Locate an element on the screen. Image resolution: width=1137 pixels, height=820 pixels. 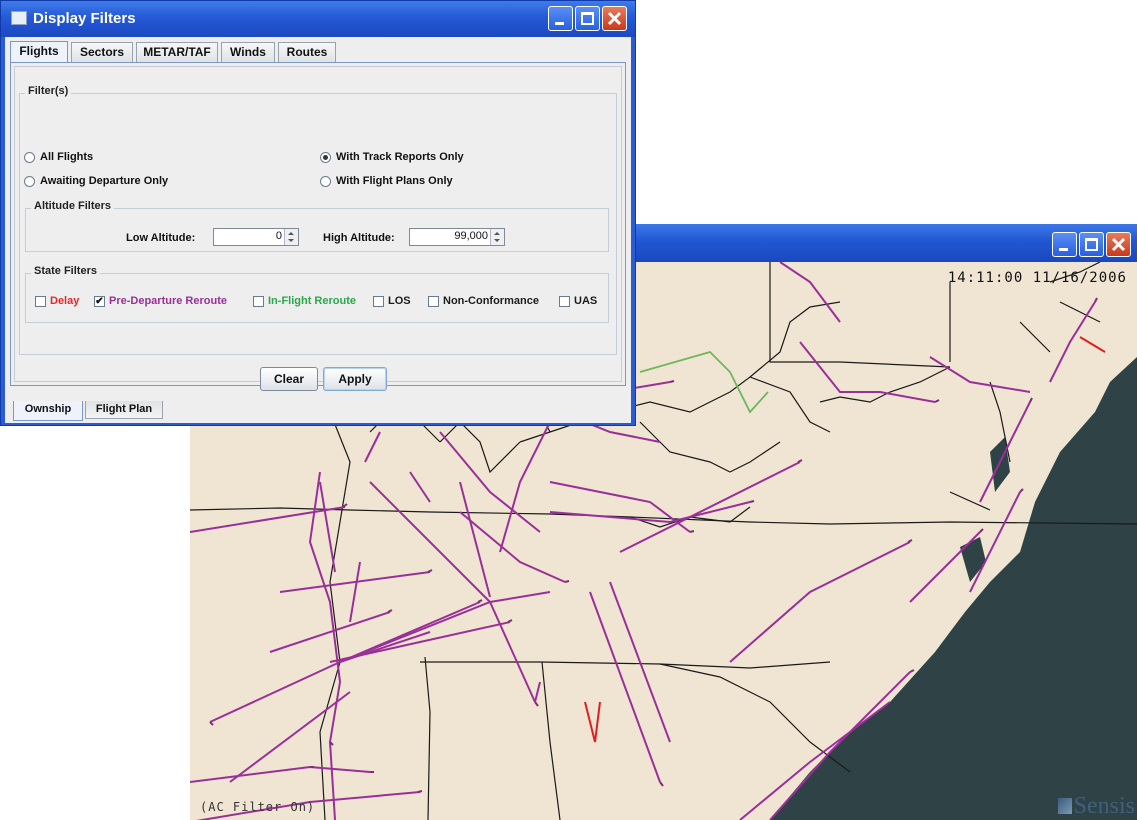
checkbox-pre-departure-reroute-box: ✔ is located at coordinates (99, 301).